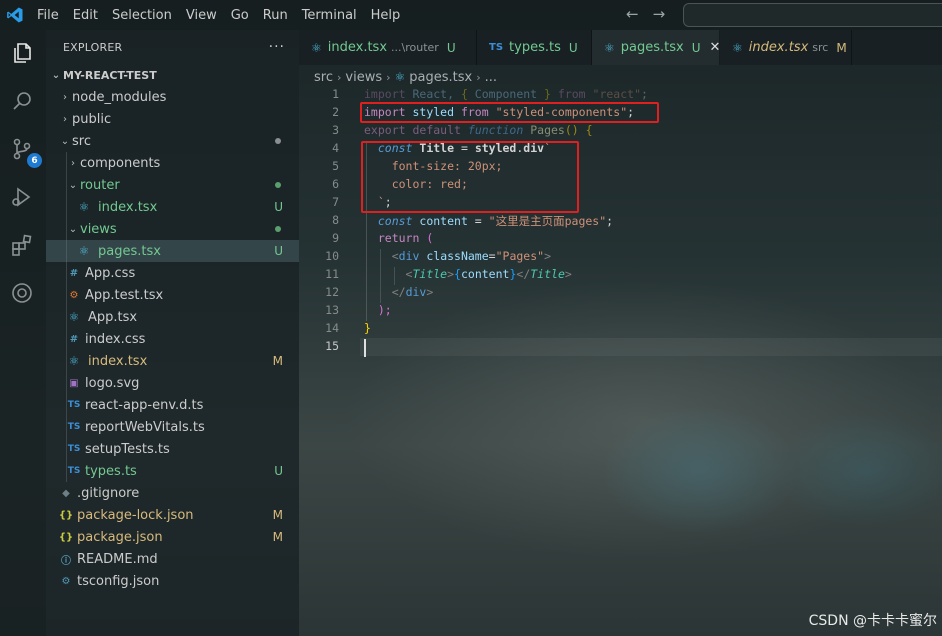 The image size is (942, 636). What do you see at coordinates (240, 15) in the screenshot?
I see `menu-go: Go` at bounding box center [240, 15].